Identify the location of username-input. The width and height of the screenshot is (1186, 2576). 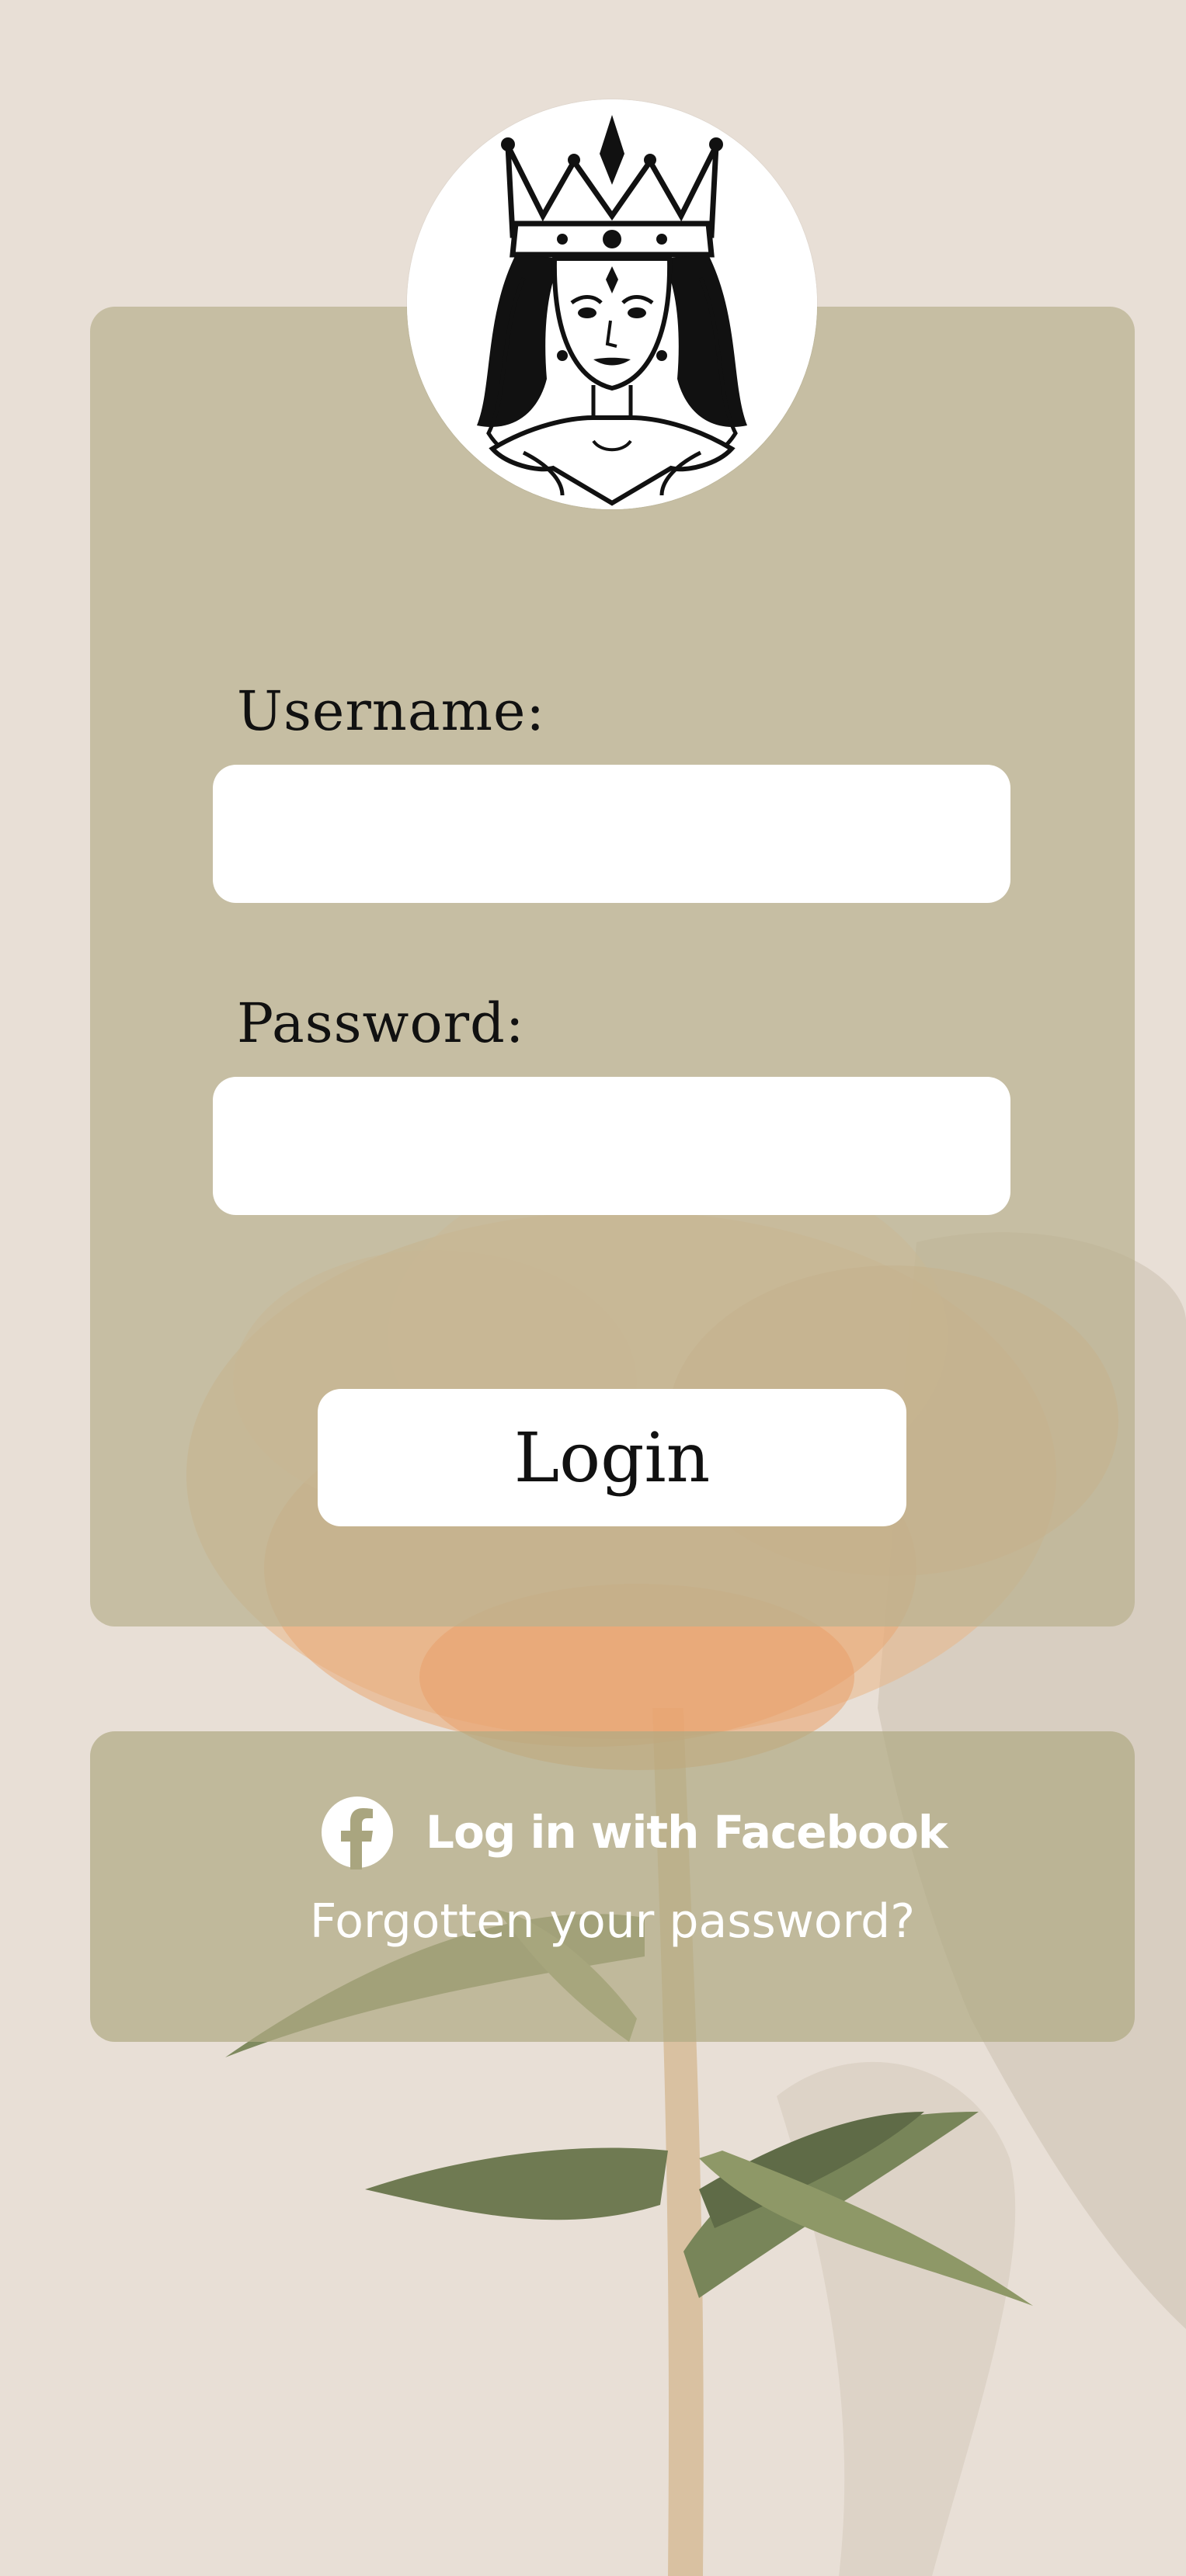
(611, 834).